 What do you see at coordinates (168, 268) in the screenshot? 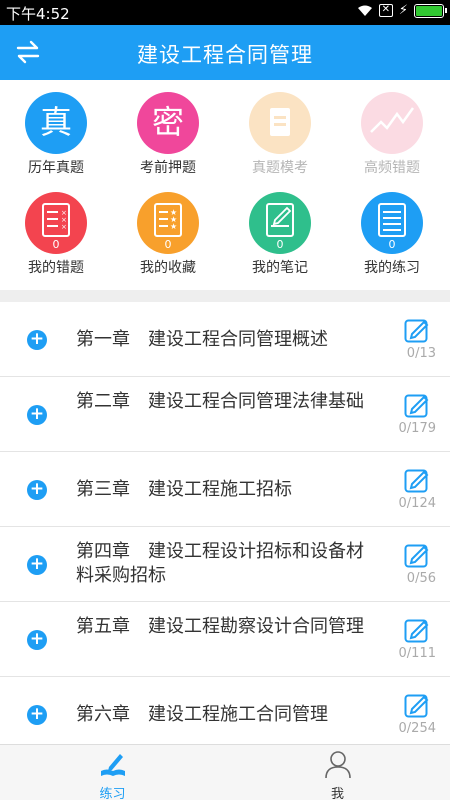
I see `grid-item-label: 我的收藏` at bounding box center [168, 268].